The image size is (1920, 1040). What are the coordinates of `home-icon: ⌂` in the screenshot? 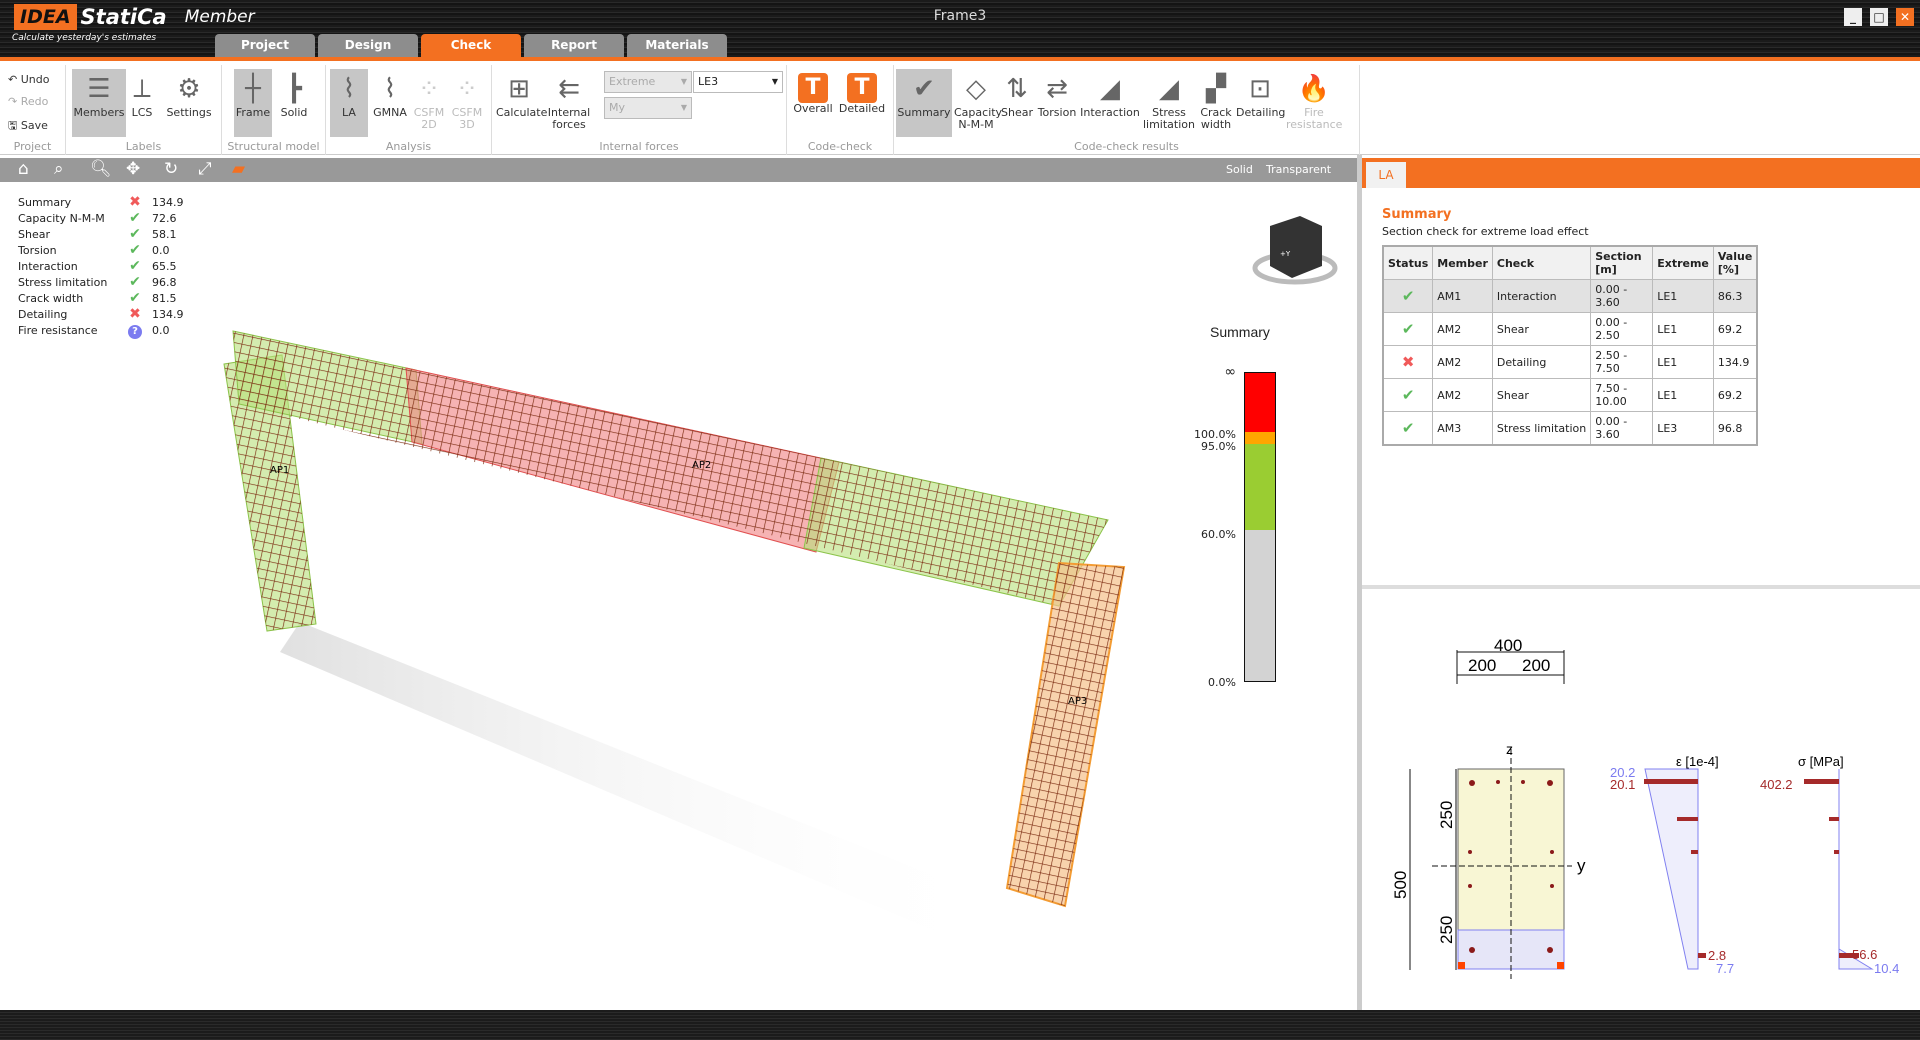 It's located at (23, 169).